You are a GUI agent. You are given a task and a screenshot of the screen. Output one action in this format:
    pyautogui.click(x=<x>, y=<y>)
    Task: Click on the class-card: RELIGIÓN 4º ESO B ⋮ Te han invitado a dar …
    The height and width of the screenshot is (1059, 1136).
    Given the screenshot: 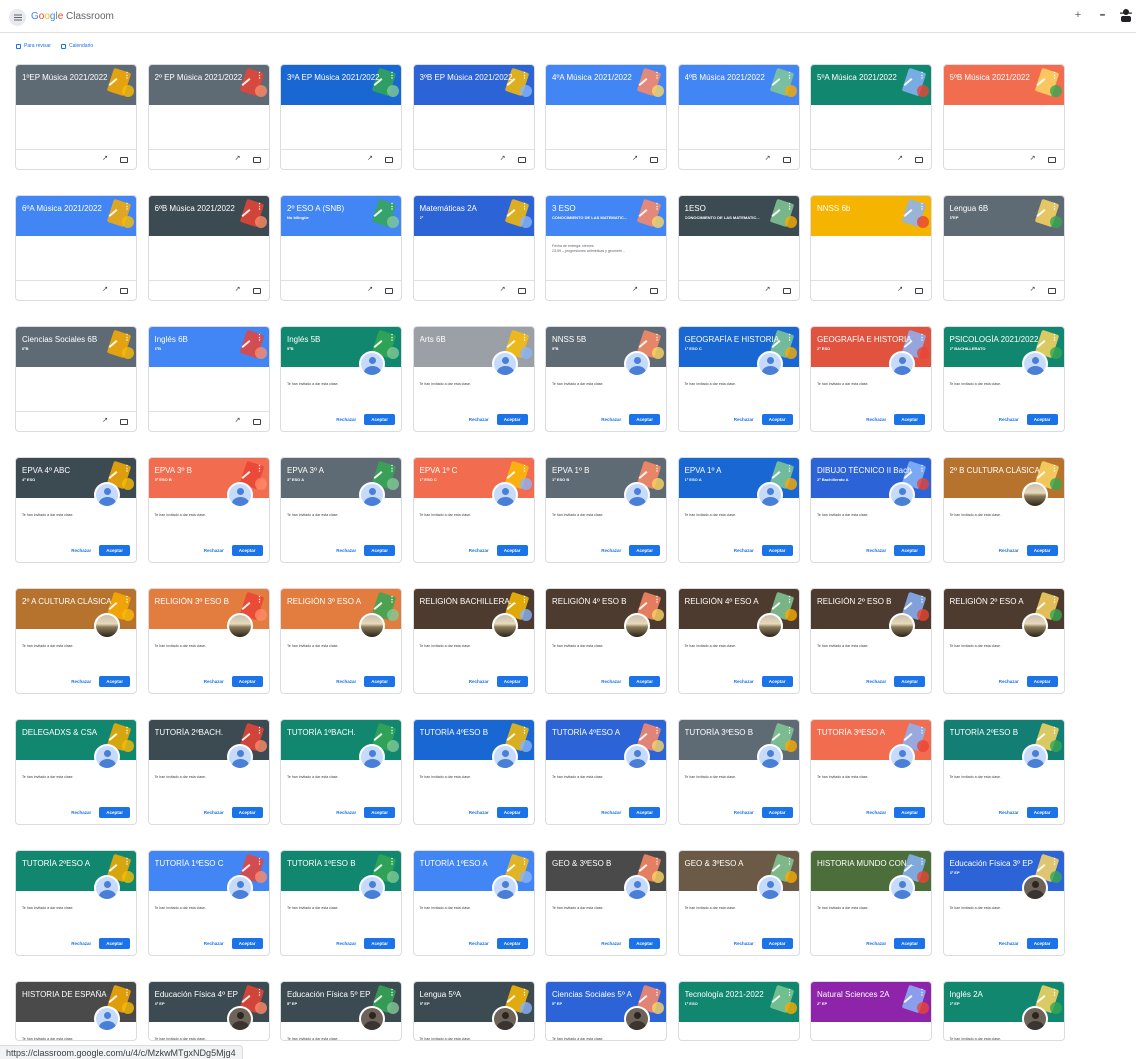 What is the action you would take?
    pyautogui.click(x=606, y=641)
    